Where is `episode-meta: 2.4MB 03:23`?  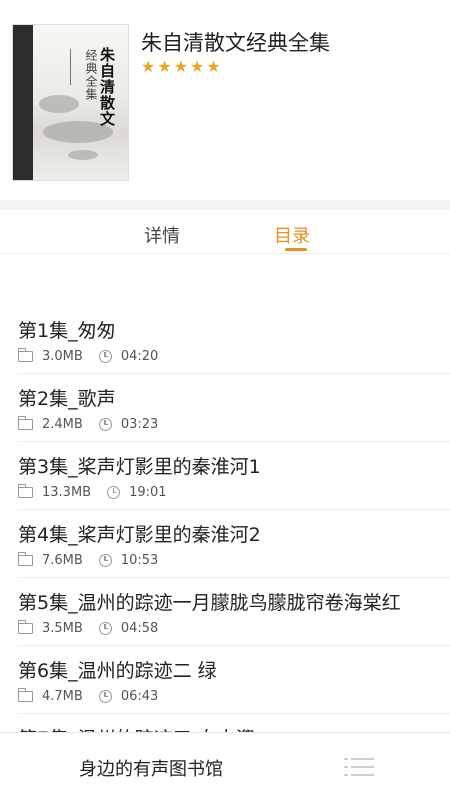
episode-meta: 2.4MB 03:23 is located at coordinates (88, 423).